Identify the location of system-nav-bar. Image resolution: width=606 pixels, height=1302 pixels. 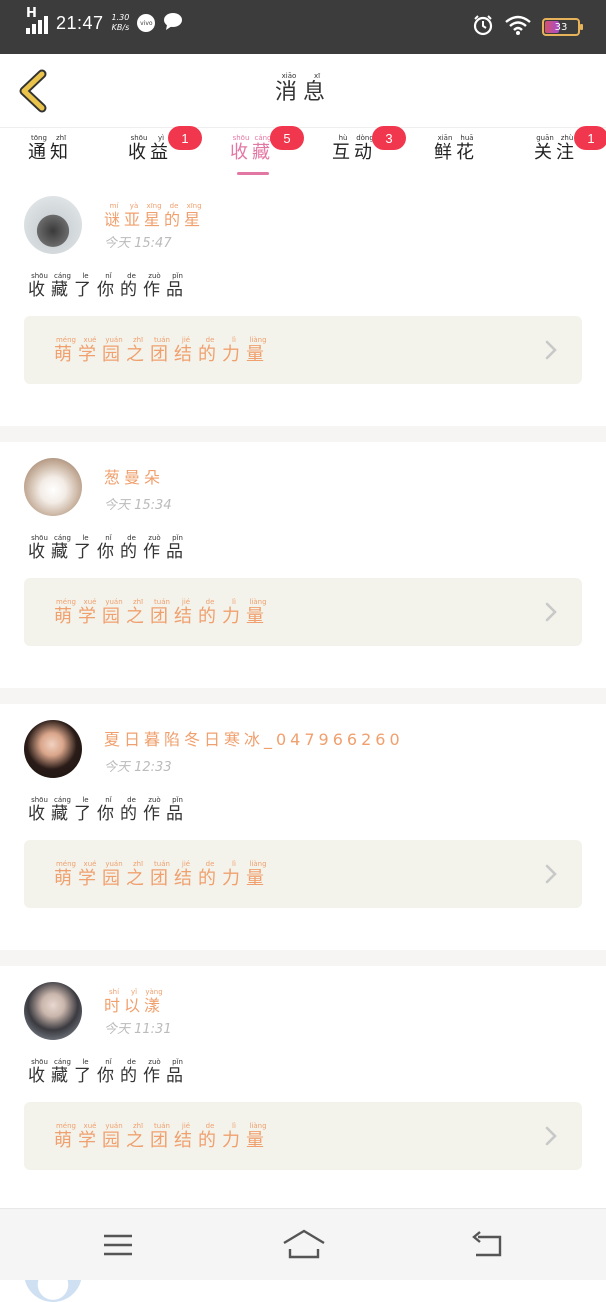
(303, 1244).